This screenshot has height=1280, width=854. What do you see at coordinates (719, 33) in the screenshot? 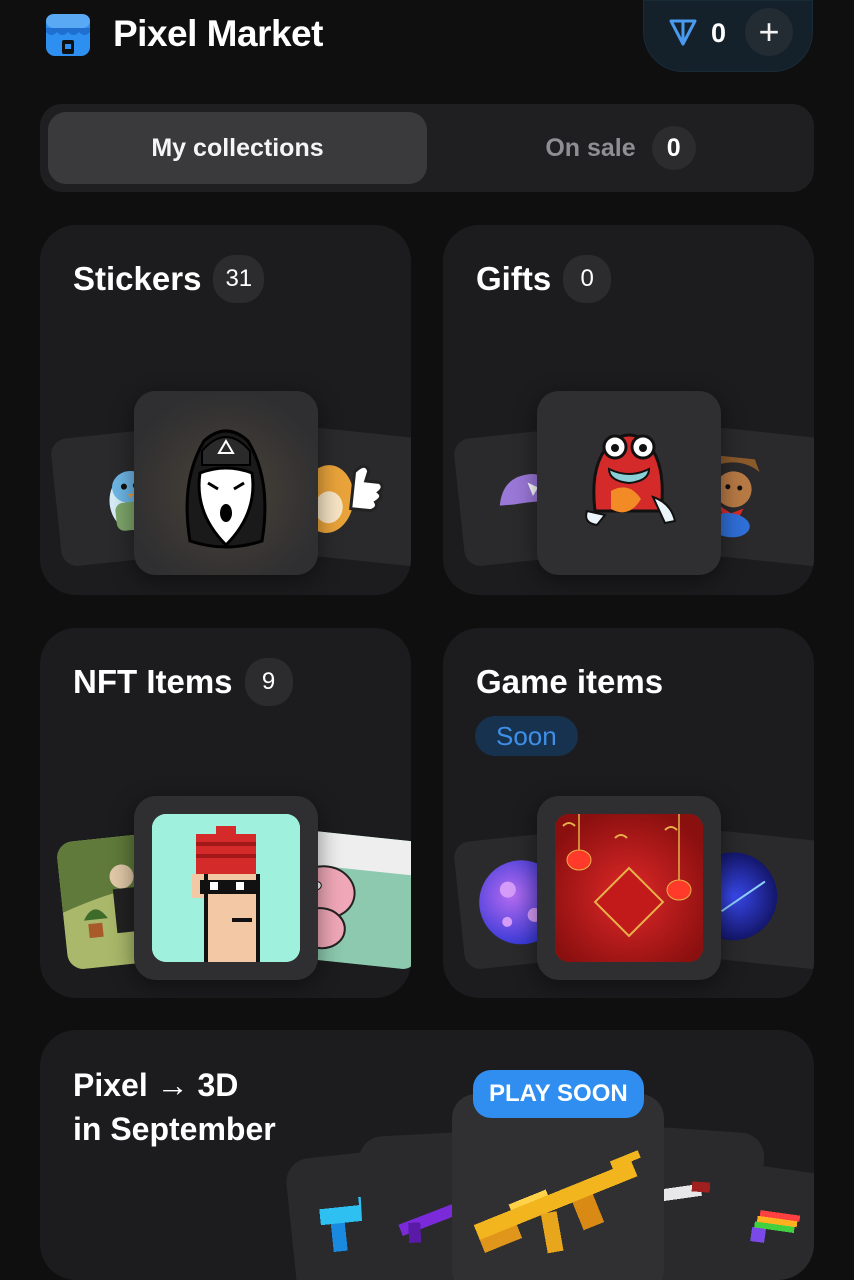
I see `balance-amount: 0` at bounding box center [719, 33].